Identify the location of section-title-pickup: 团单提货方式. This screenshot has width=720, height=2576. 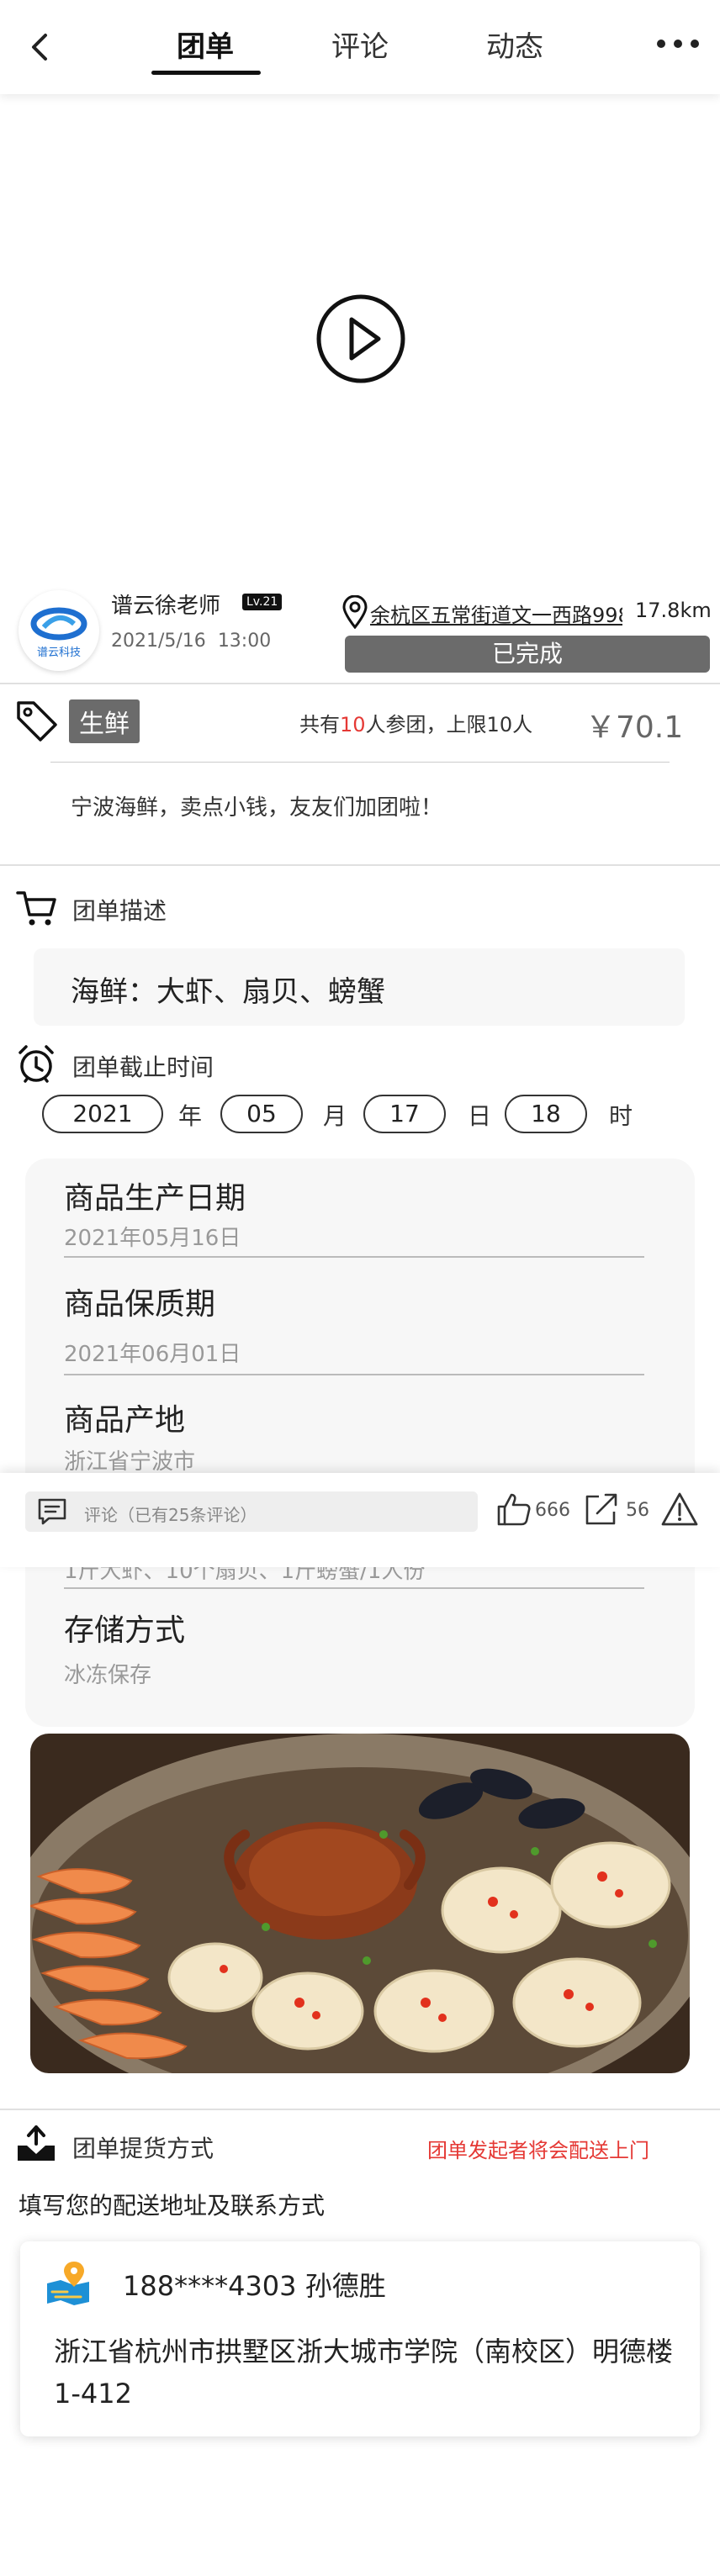
(143, 2148).